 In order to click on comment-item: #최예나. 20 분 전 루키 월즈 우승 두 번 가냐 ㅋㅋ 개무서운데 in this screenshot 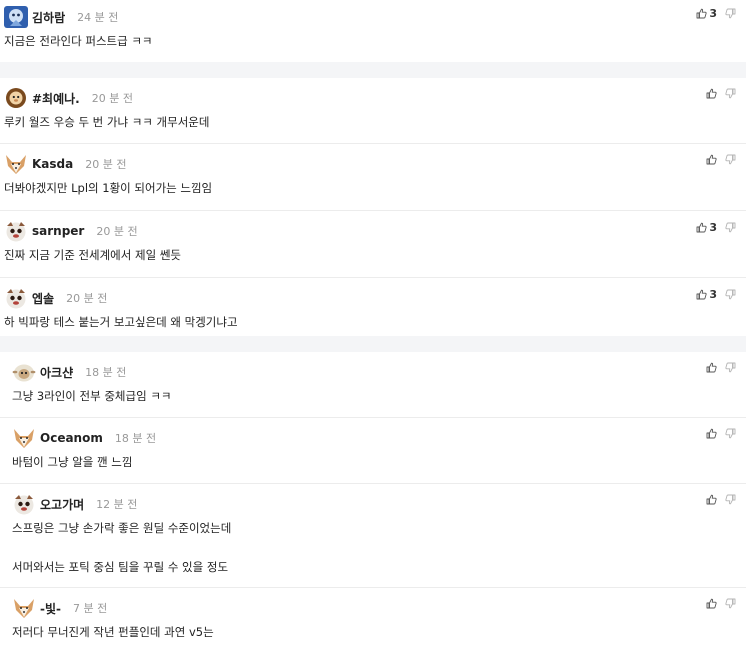, I will do `click(373, 111)`.